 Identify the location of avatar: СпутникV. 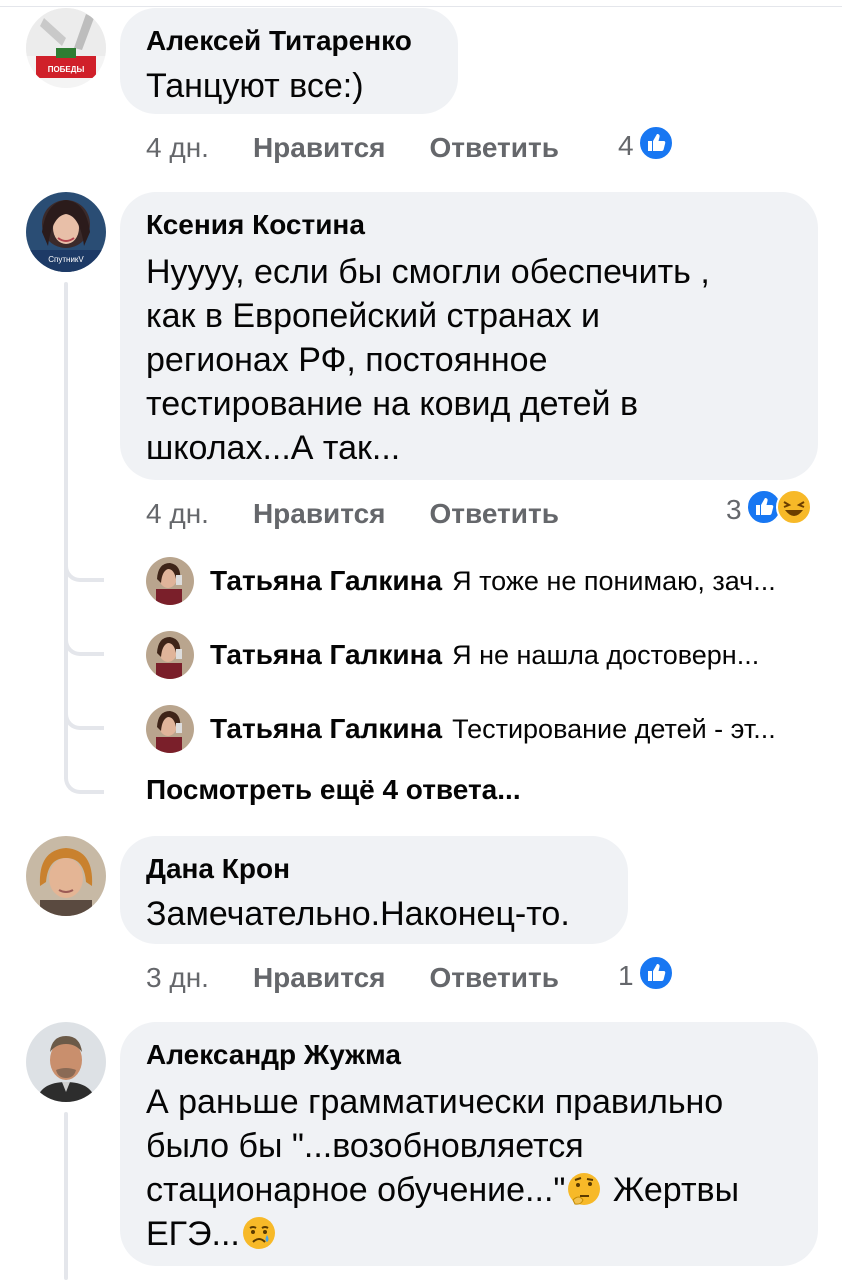
(66, 232).